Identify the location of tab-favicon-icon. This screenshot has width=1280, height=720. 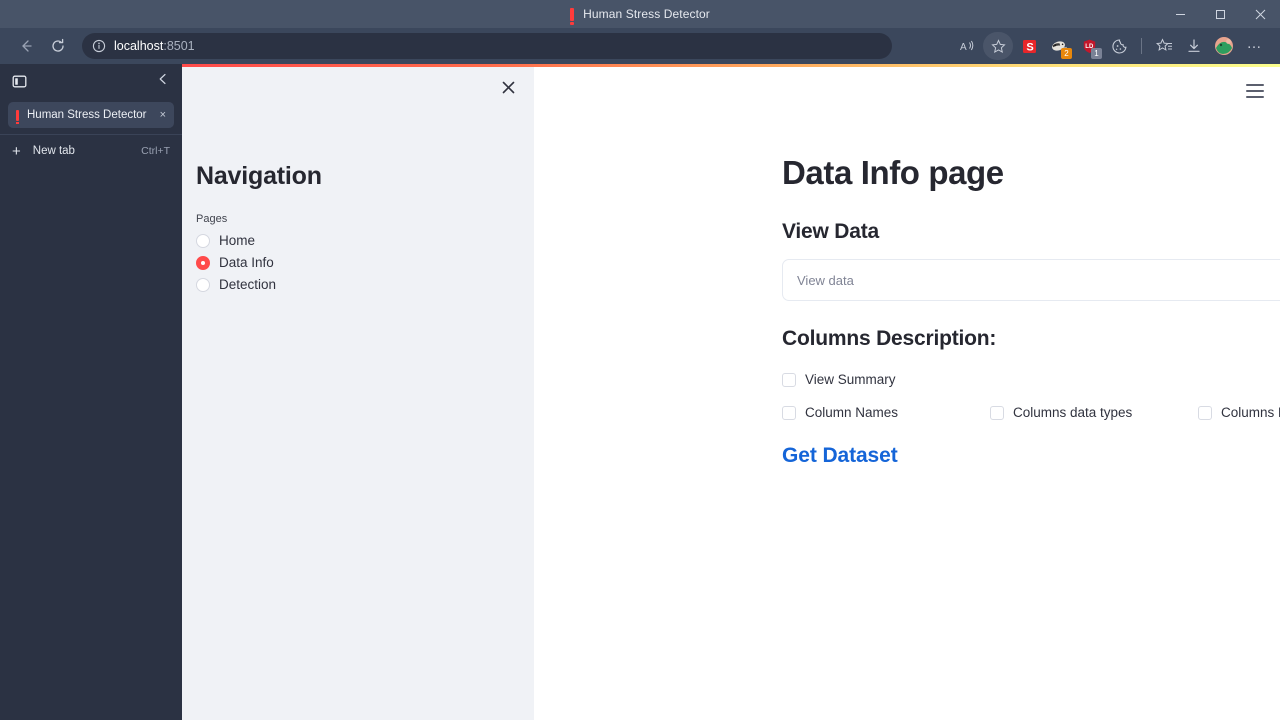
(17, 116).